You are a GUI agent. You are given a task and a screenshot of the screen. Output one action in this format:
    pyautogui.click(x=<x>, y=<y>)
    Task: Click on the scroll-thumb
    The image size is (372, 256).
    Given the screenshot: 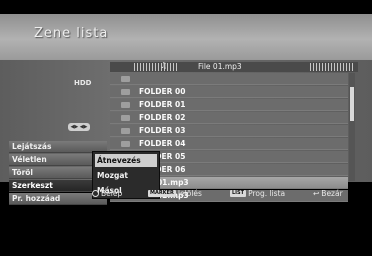 What is the action you would take?
    pyautogui.click(x=352, y=104)
    